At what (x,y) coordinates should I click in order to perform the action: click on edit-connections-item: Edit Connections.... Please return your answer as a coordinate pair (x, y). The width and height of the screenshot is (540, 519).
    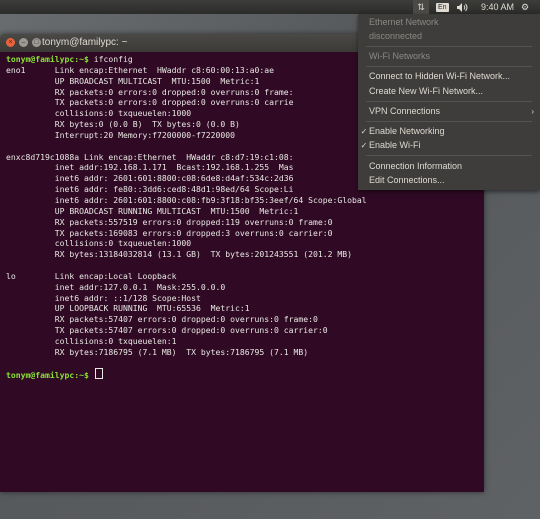
    Looking at the image, I should click on (449, 180).